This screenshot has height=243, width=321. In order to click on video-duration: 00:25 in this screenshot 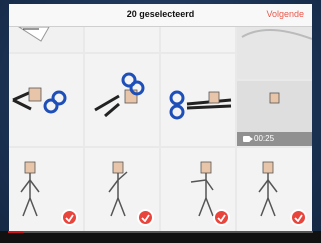, I will do `click(264, 138)`.